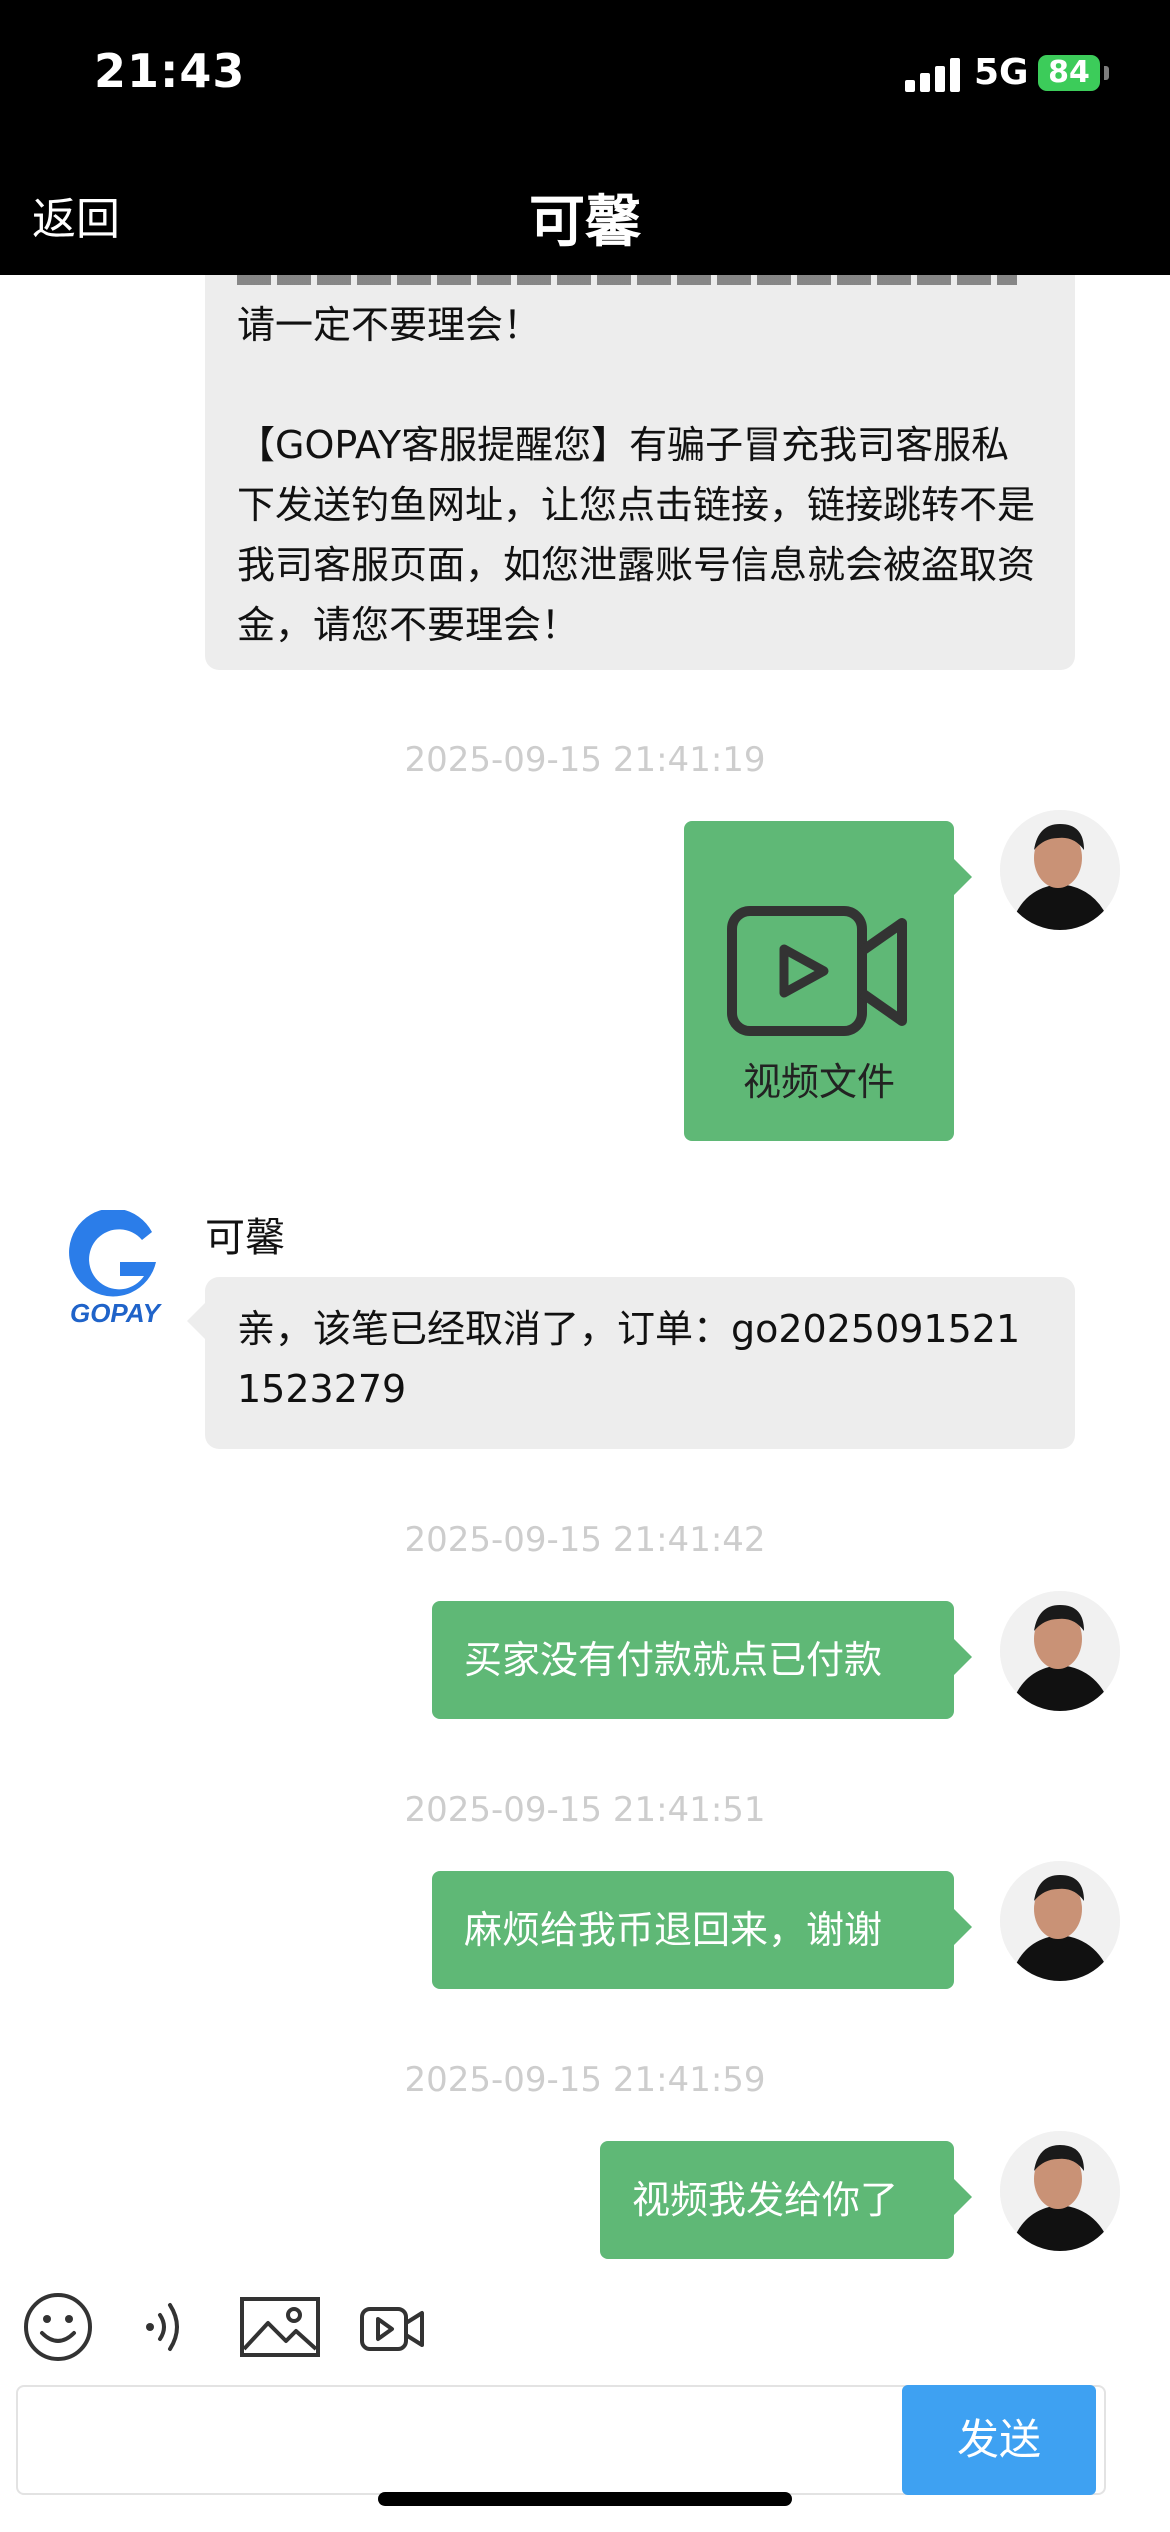  I want to click on video-file-bubble: 视频文件, so click(828, 981).